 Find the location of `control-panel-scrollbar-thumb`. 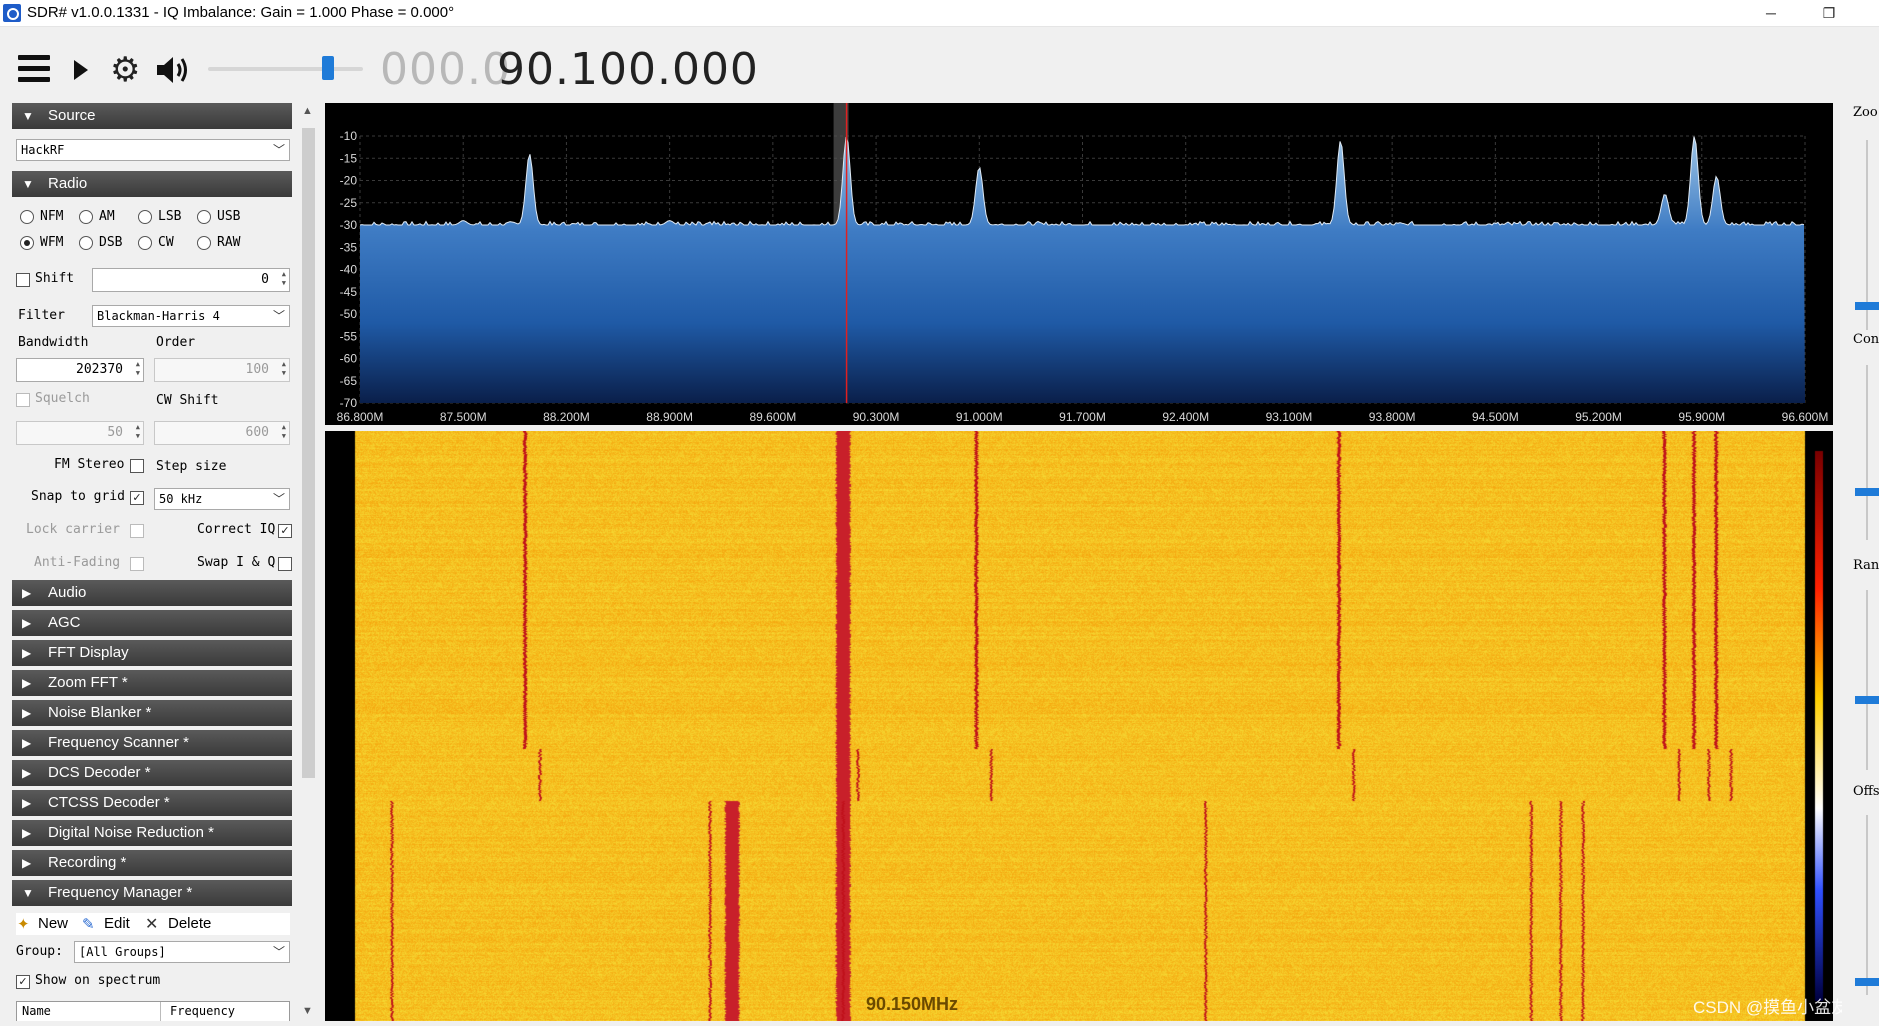

control-panel-scrollbar-thumb is located at coordinates (308, 453).